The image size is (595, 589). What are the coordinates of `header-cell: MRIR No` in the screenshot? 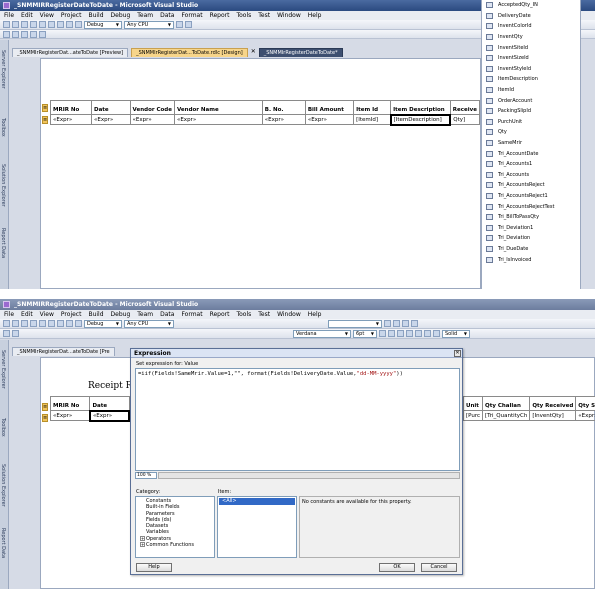 It's located at (70, 403).